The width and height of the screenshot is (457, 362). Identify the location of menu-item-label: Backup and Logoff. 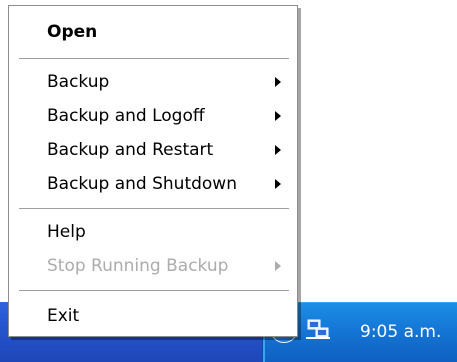
(126, 116).